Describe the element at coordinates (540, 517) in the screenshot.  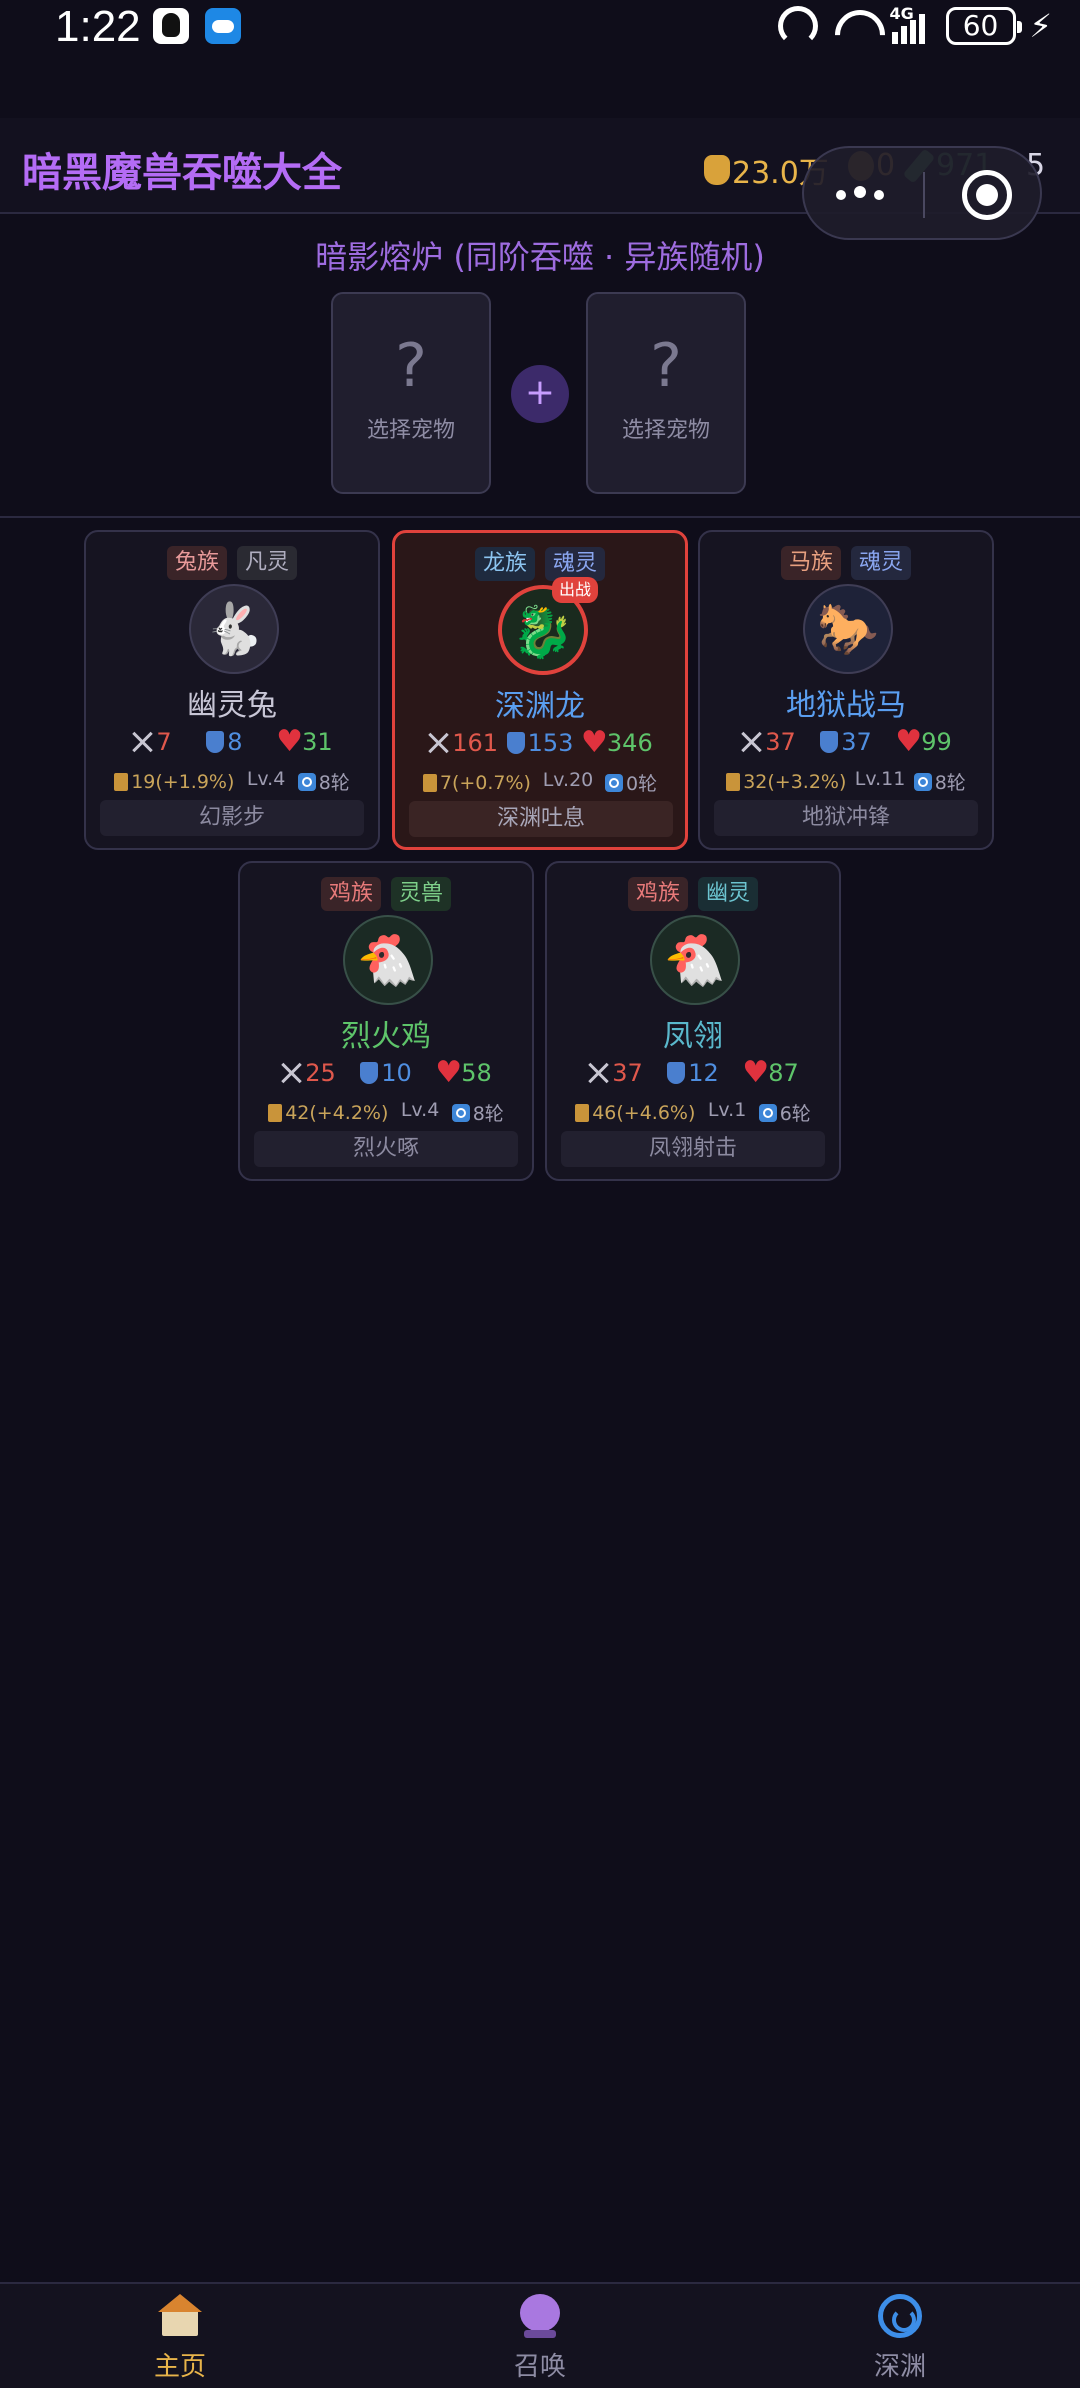
I see `section-divider` at that location.